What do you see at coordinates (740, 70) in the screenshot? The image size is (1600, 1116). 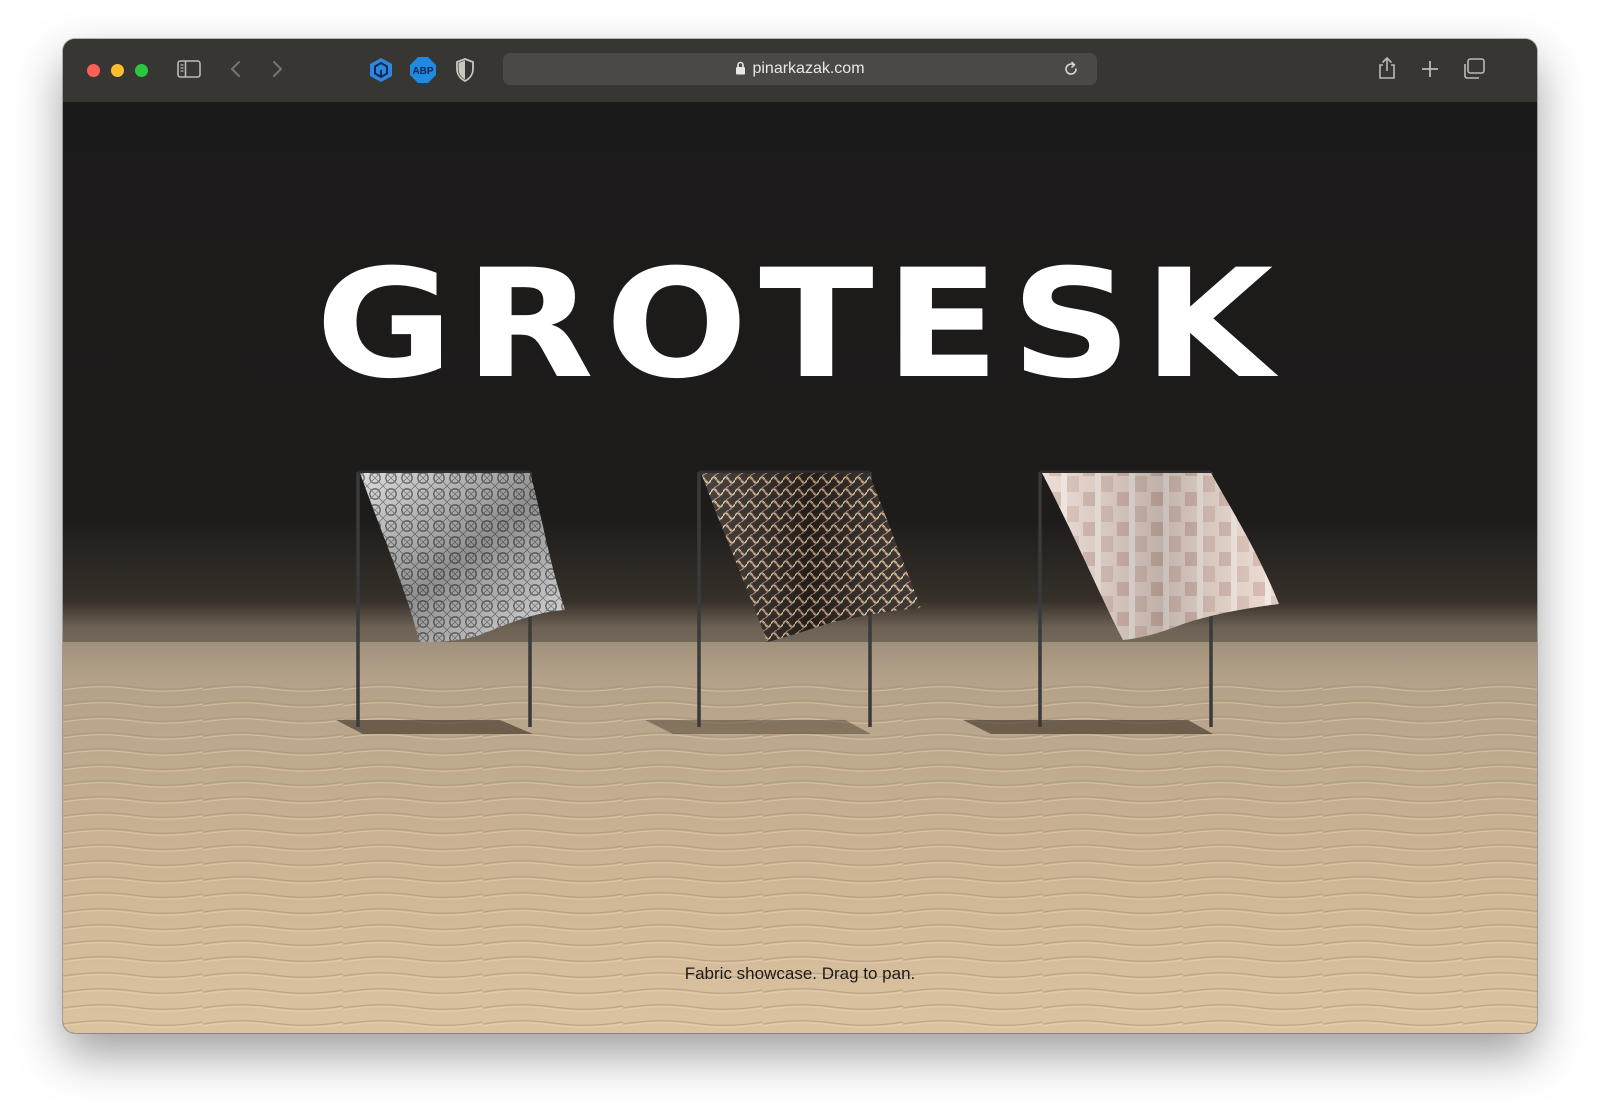 I see `lock-icon` at bounding box center [740, 70].